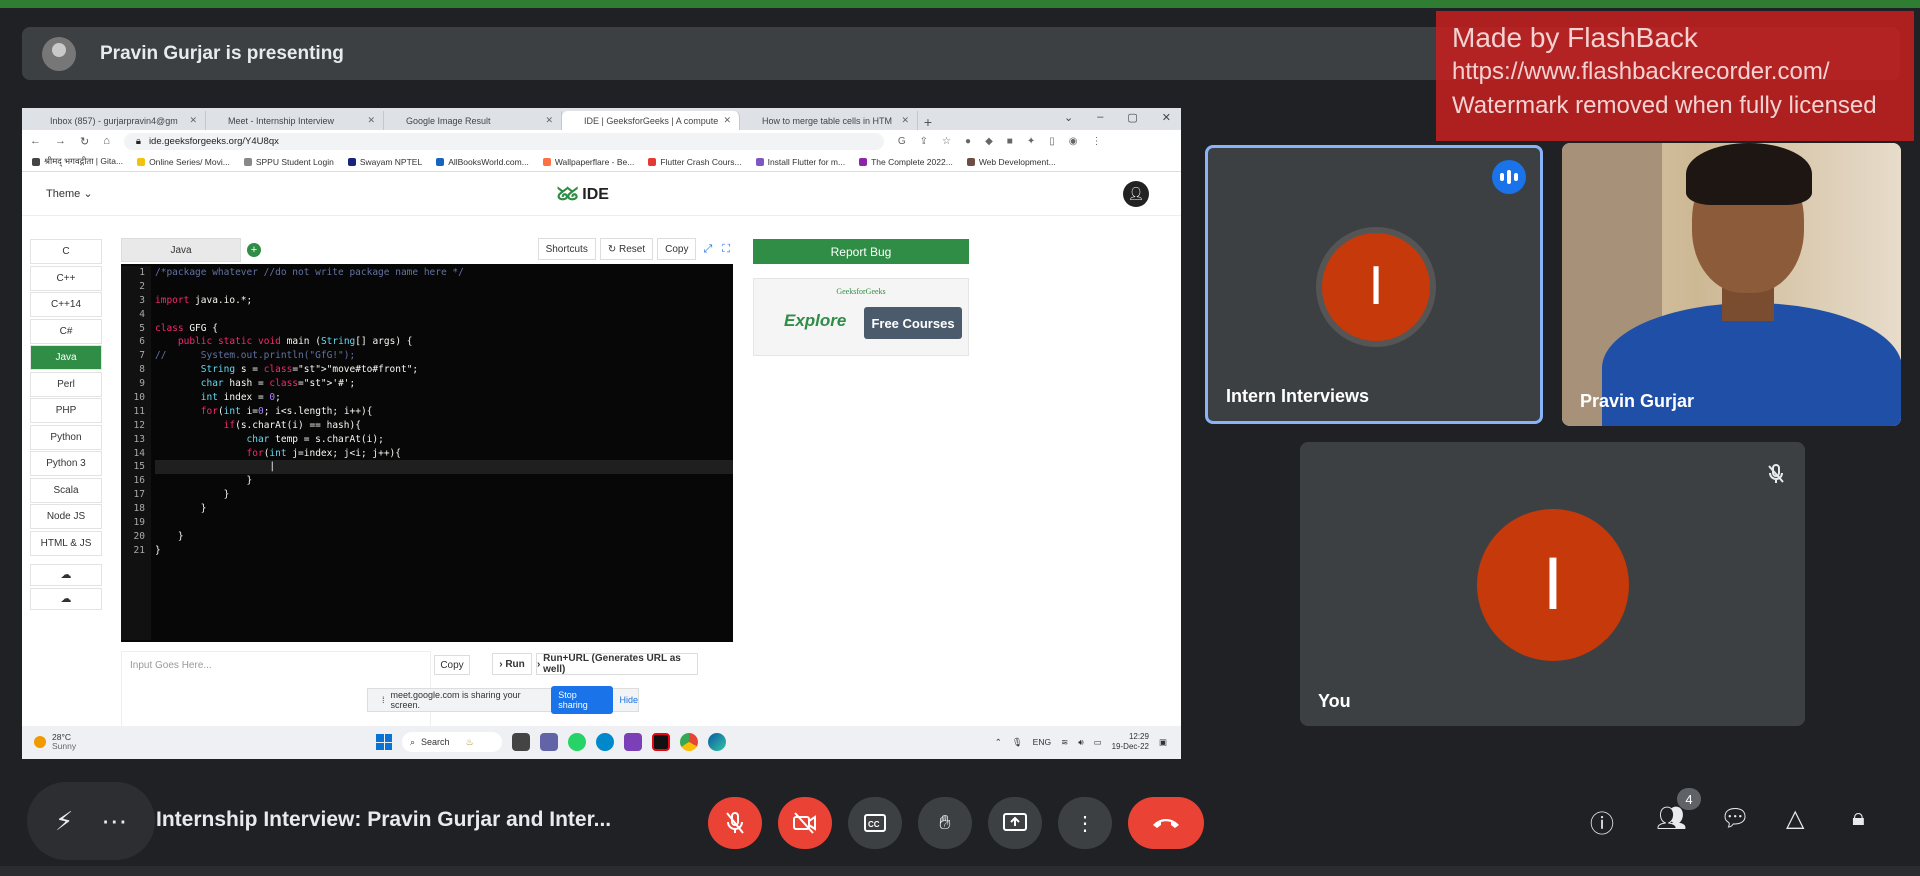 The width and height of the screenshot is (1920, 876). What do you see at coordinates (1602, 821) in the screenshot?
I see `meeting-details-icon: ⓘ` at bounding box center [1602, 821].